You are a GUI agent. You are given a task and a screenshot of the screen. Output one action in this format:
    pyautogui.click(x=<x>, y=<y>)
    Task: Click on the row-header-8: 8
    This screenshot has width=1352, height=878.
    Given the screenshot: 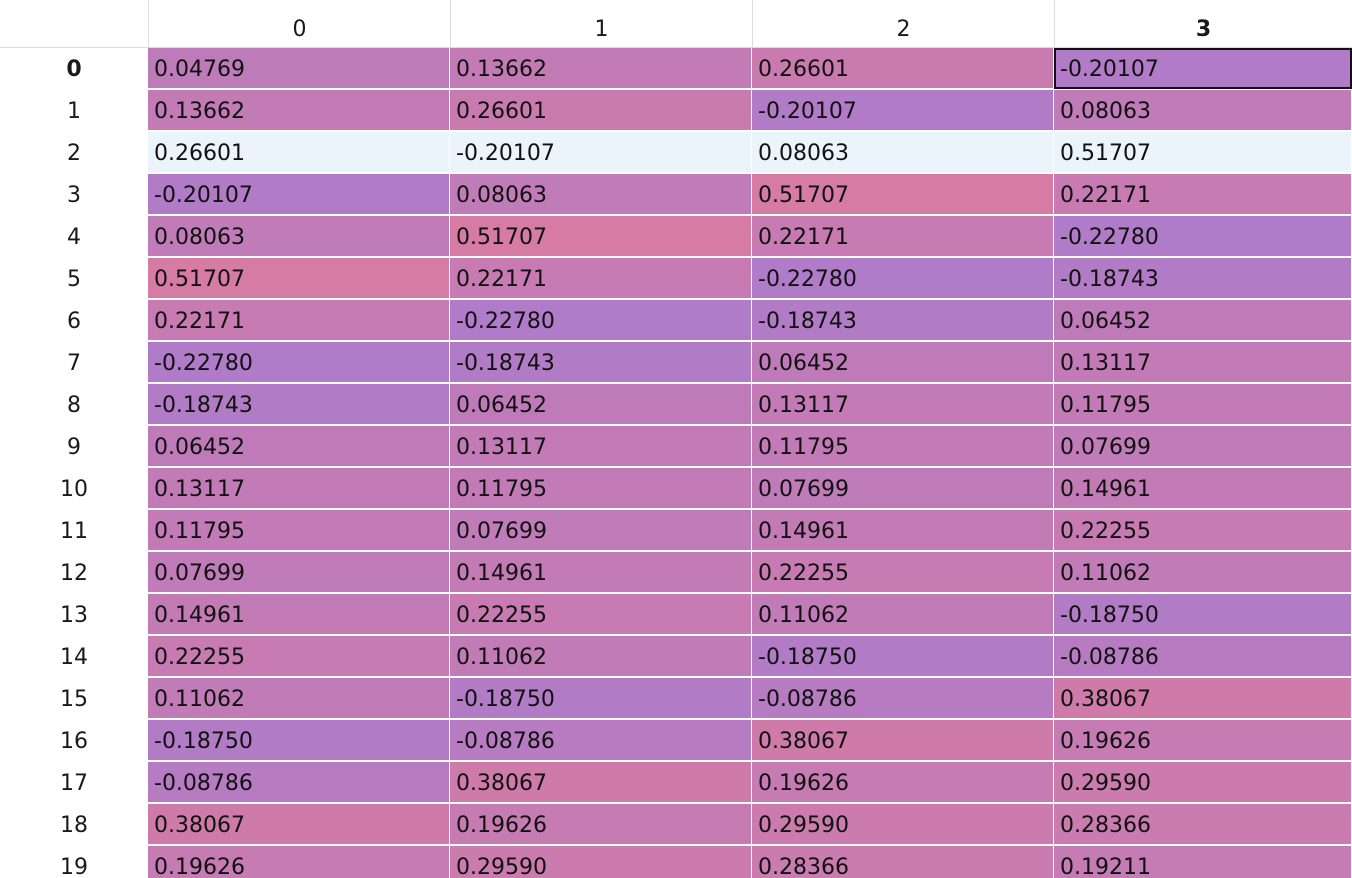 What is the action you would take?
    pyautogui.click(x=74, y=405)
    